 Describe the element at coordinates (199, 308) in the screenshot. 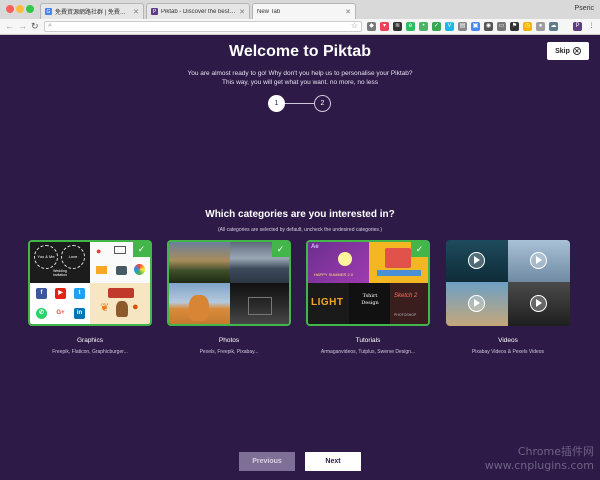

I see `cat-figure` at that location.